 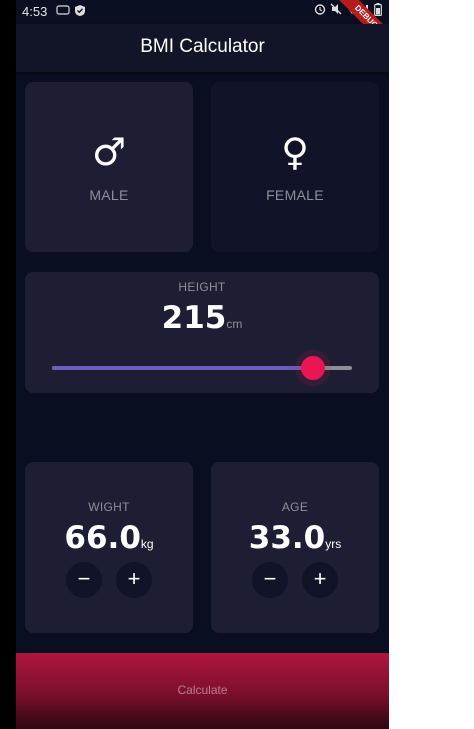 What do you see at coordinates (109, 507) in the screenshot?
I see `weight-label: WIGHT` at bounding box center [109, 507].